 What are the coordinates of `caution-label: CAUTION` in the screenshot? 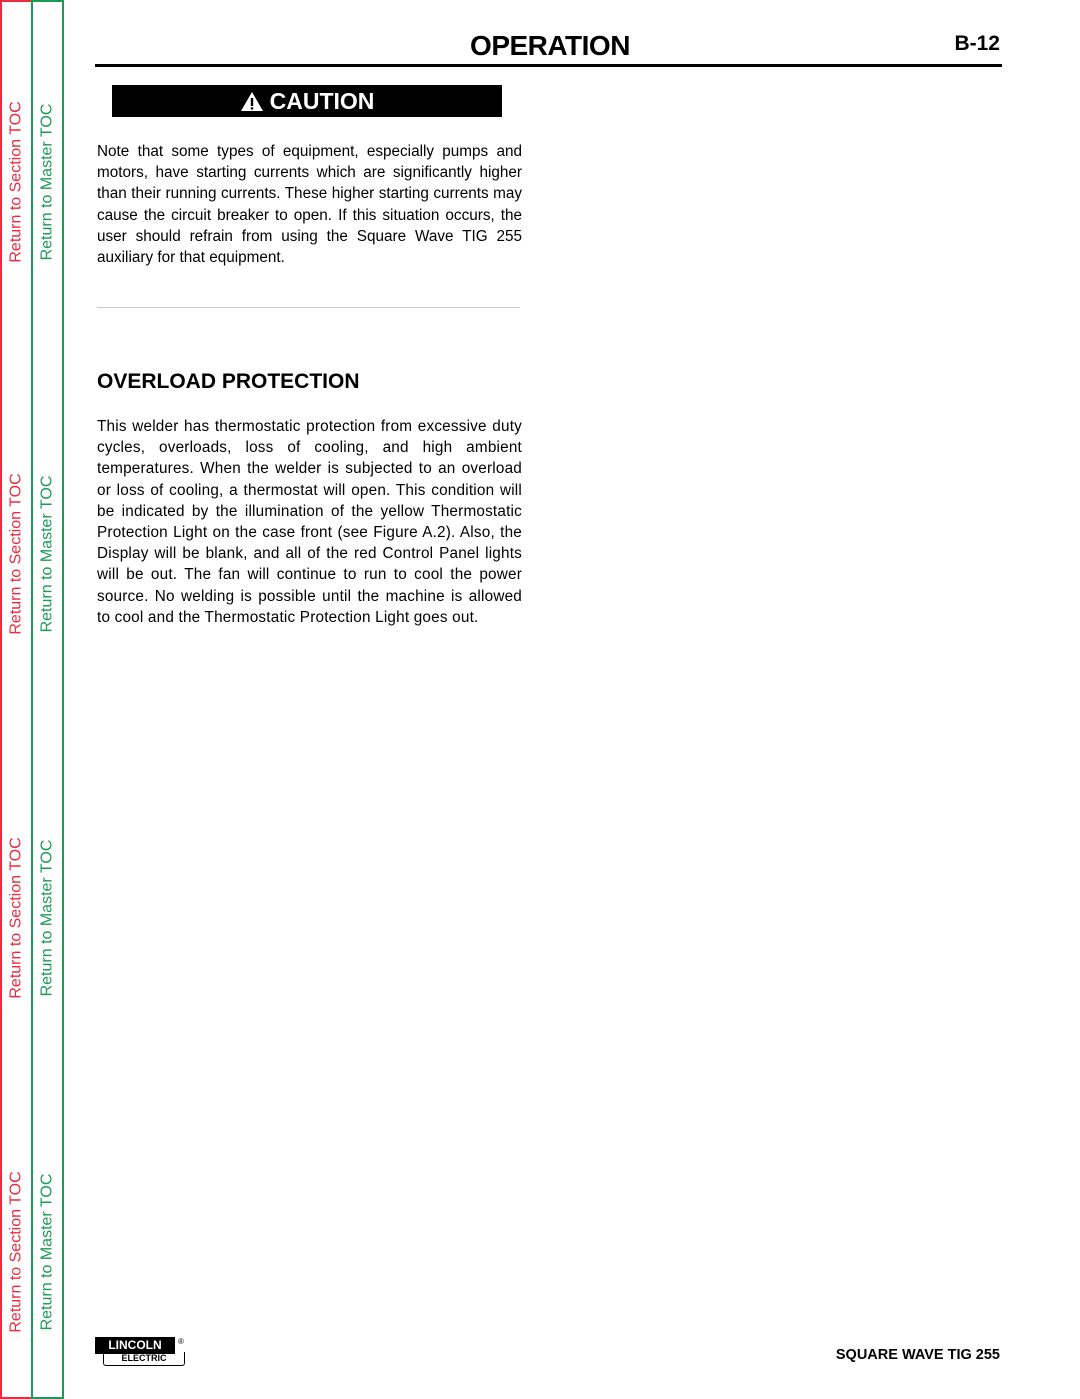 It's located at (322, 100).